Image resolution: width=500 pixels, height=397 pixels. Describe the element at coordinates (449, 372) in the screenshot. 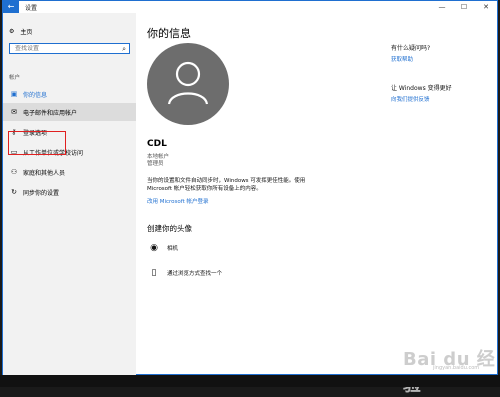

I see `watermark-logo: Bai du 经验` at that location.